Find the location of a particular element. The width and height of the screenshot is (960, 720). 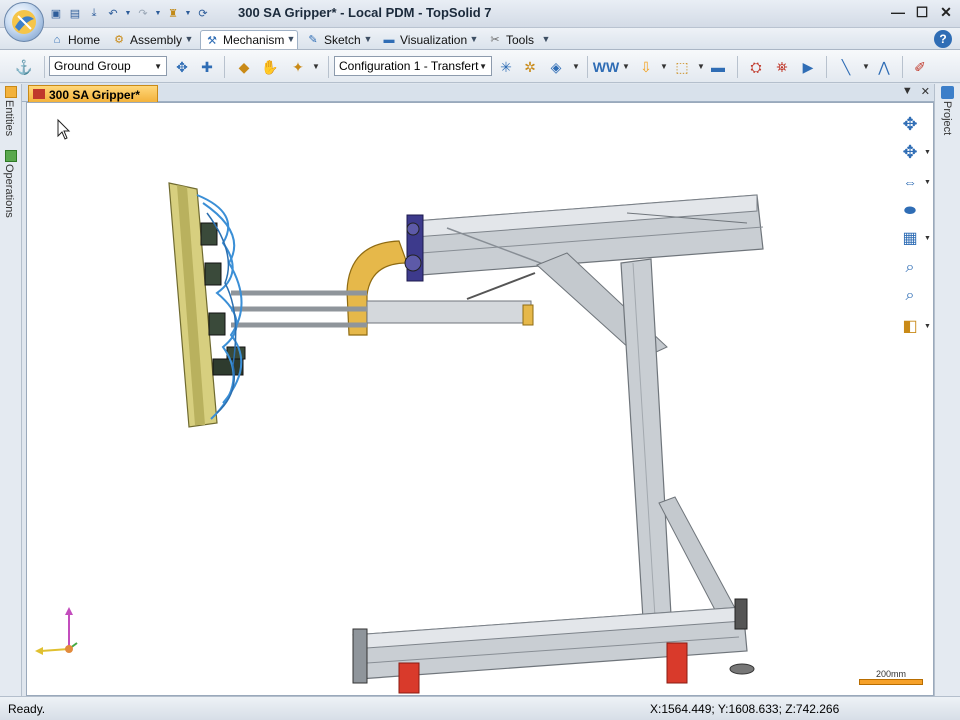

tab-sketch: ✎ Sketch is located at coordinates (333, 39).